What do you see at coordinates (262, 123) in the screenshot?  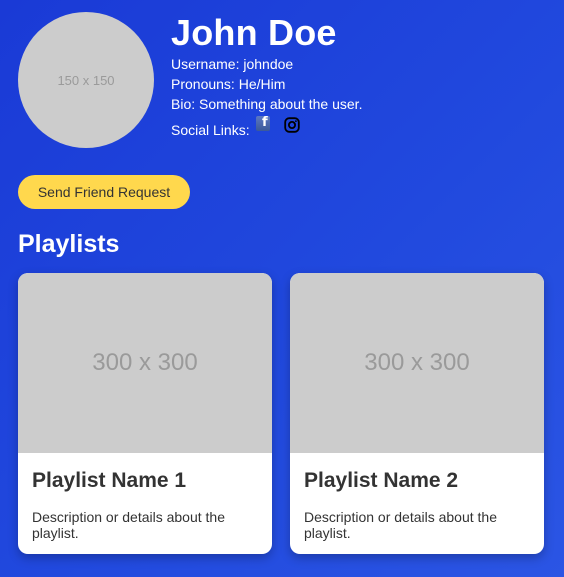 I see `facebook-icon: f` at bounding box center [262, 123].